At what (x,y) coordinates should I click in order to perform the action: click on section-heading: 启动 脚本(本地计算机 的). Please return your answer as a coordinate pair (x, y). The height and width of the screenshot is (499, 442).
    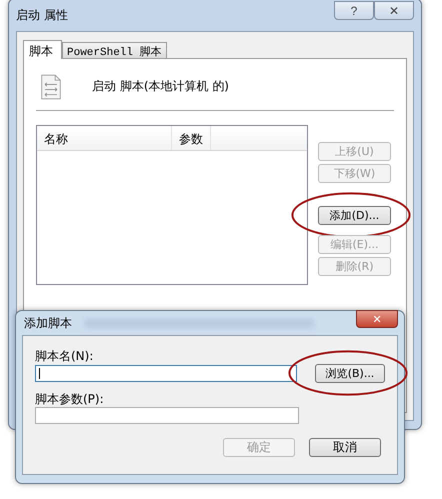
    Looking at the image, I should click on (160, 86).